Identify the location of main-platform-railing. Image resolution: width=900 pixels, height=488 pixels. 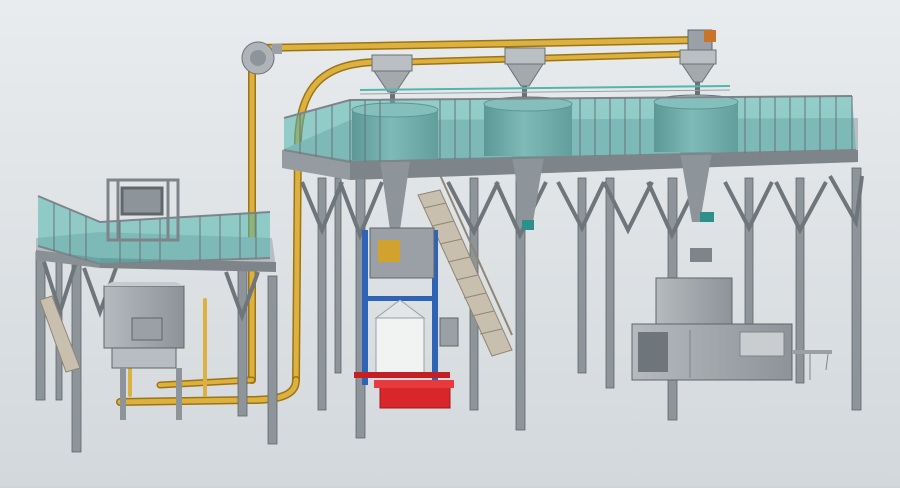
(570, 129).